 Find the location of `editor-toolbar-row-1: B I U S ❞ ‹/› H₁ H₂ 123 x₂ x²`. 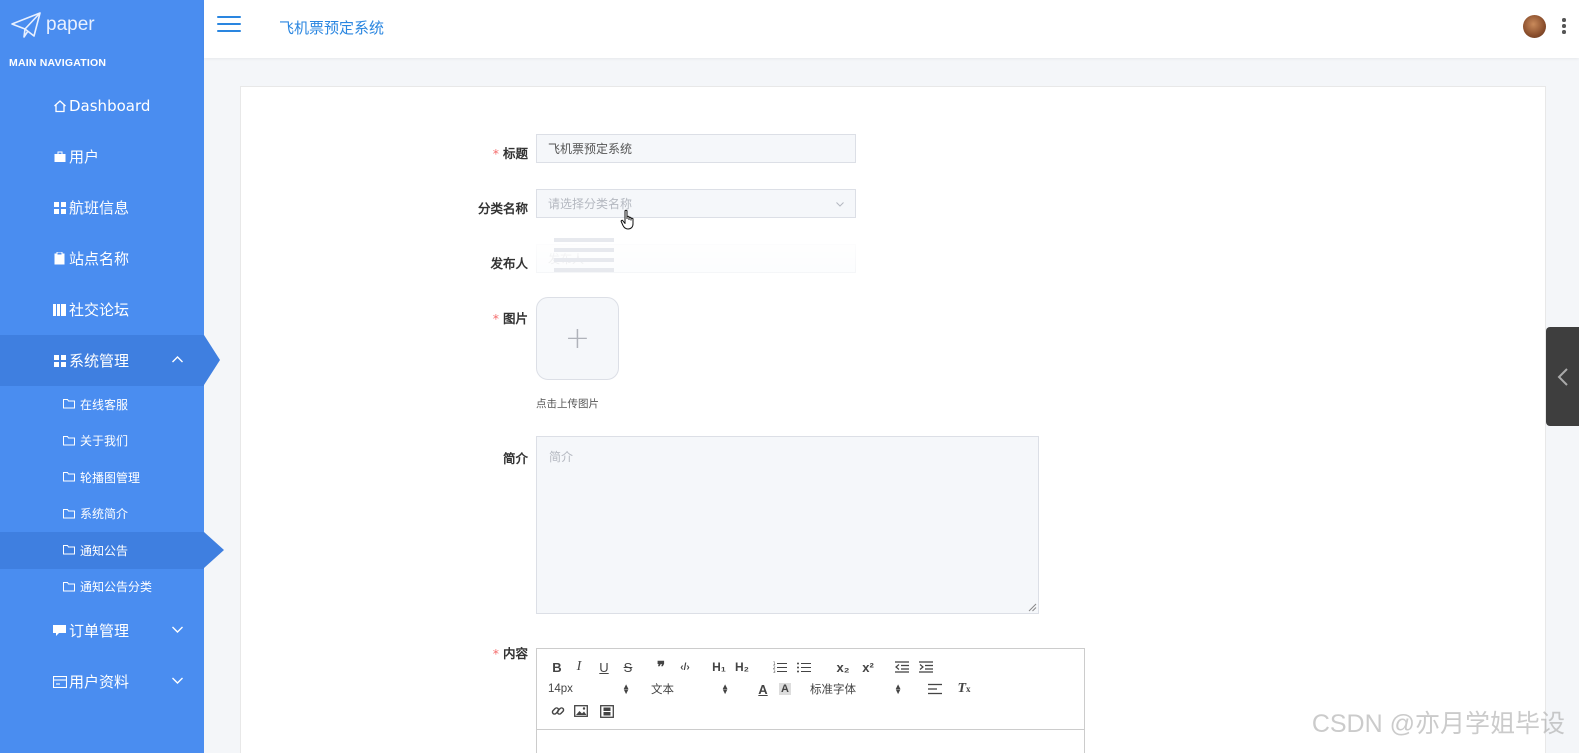

editor-toolbar-row-1: B I U S ❞ ‹/› H₁ H₂ 123 x₂ x² is located at coordinates (810, 667).